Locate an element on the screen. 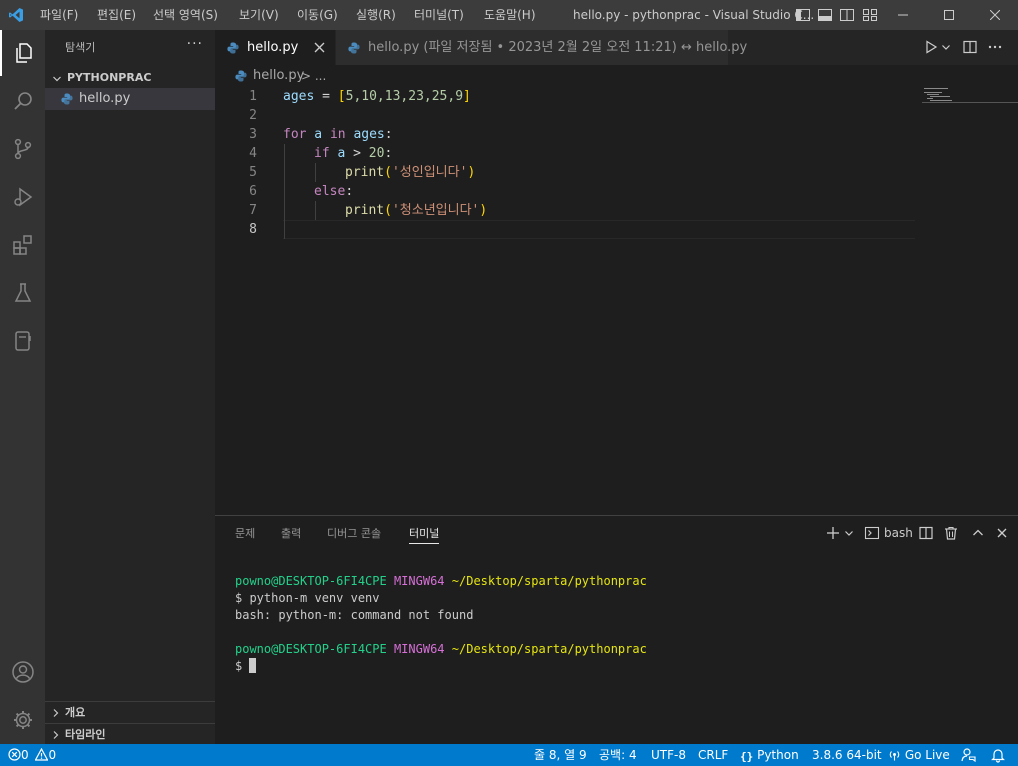 This screenshot has width=1018, height=766. source-control-icon is located at coordinates (22, 149).